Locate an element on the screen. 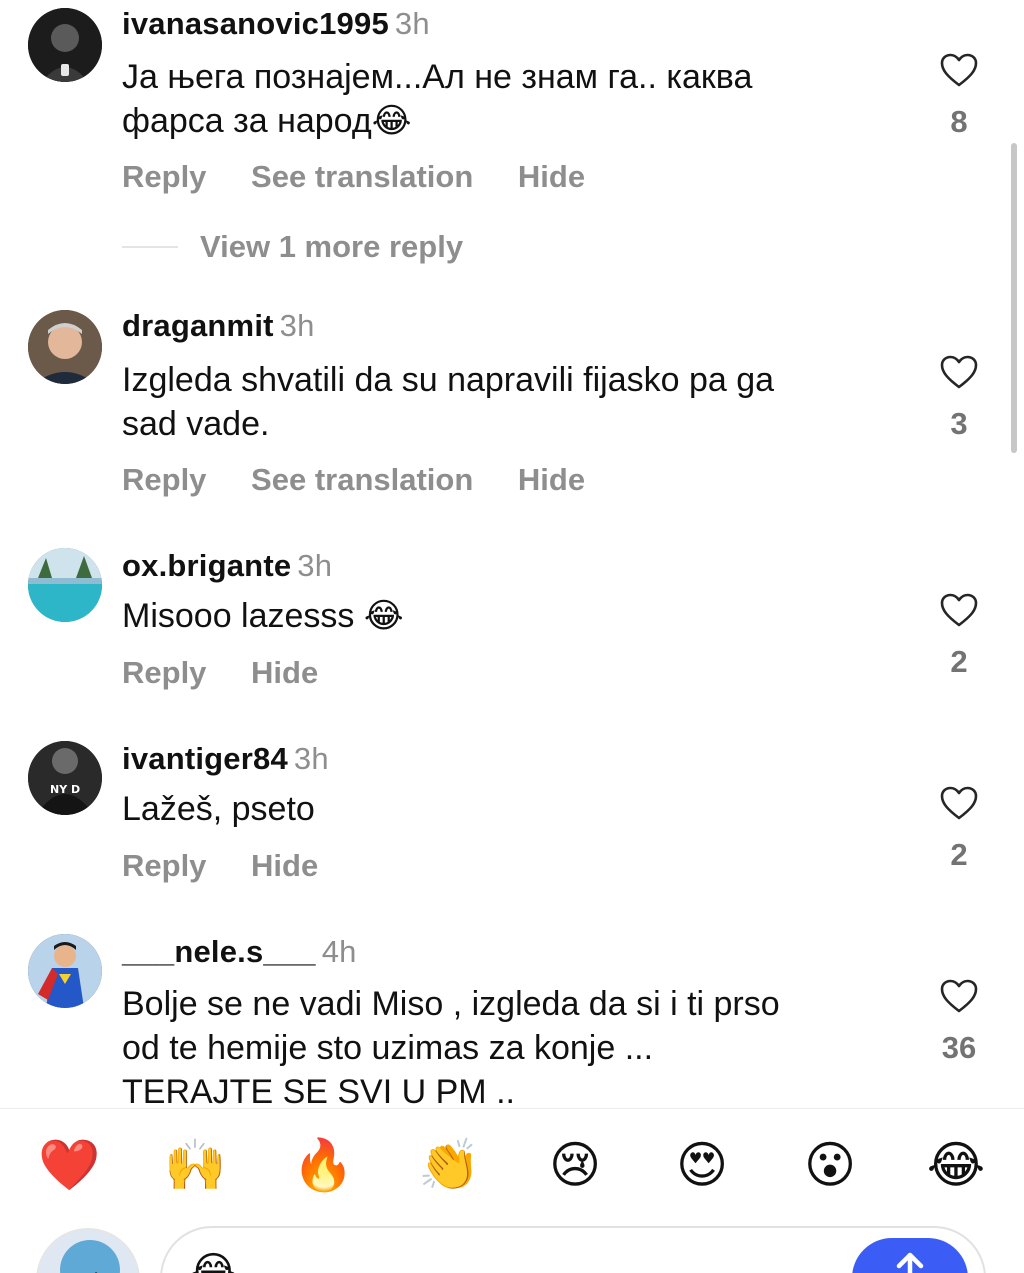  username: ox.brigante is located at coordinates (206, 565).